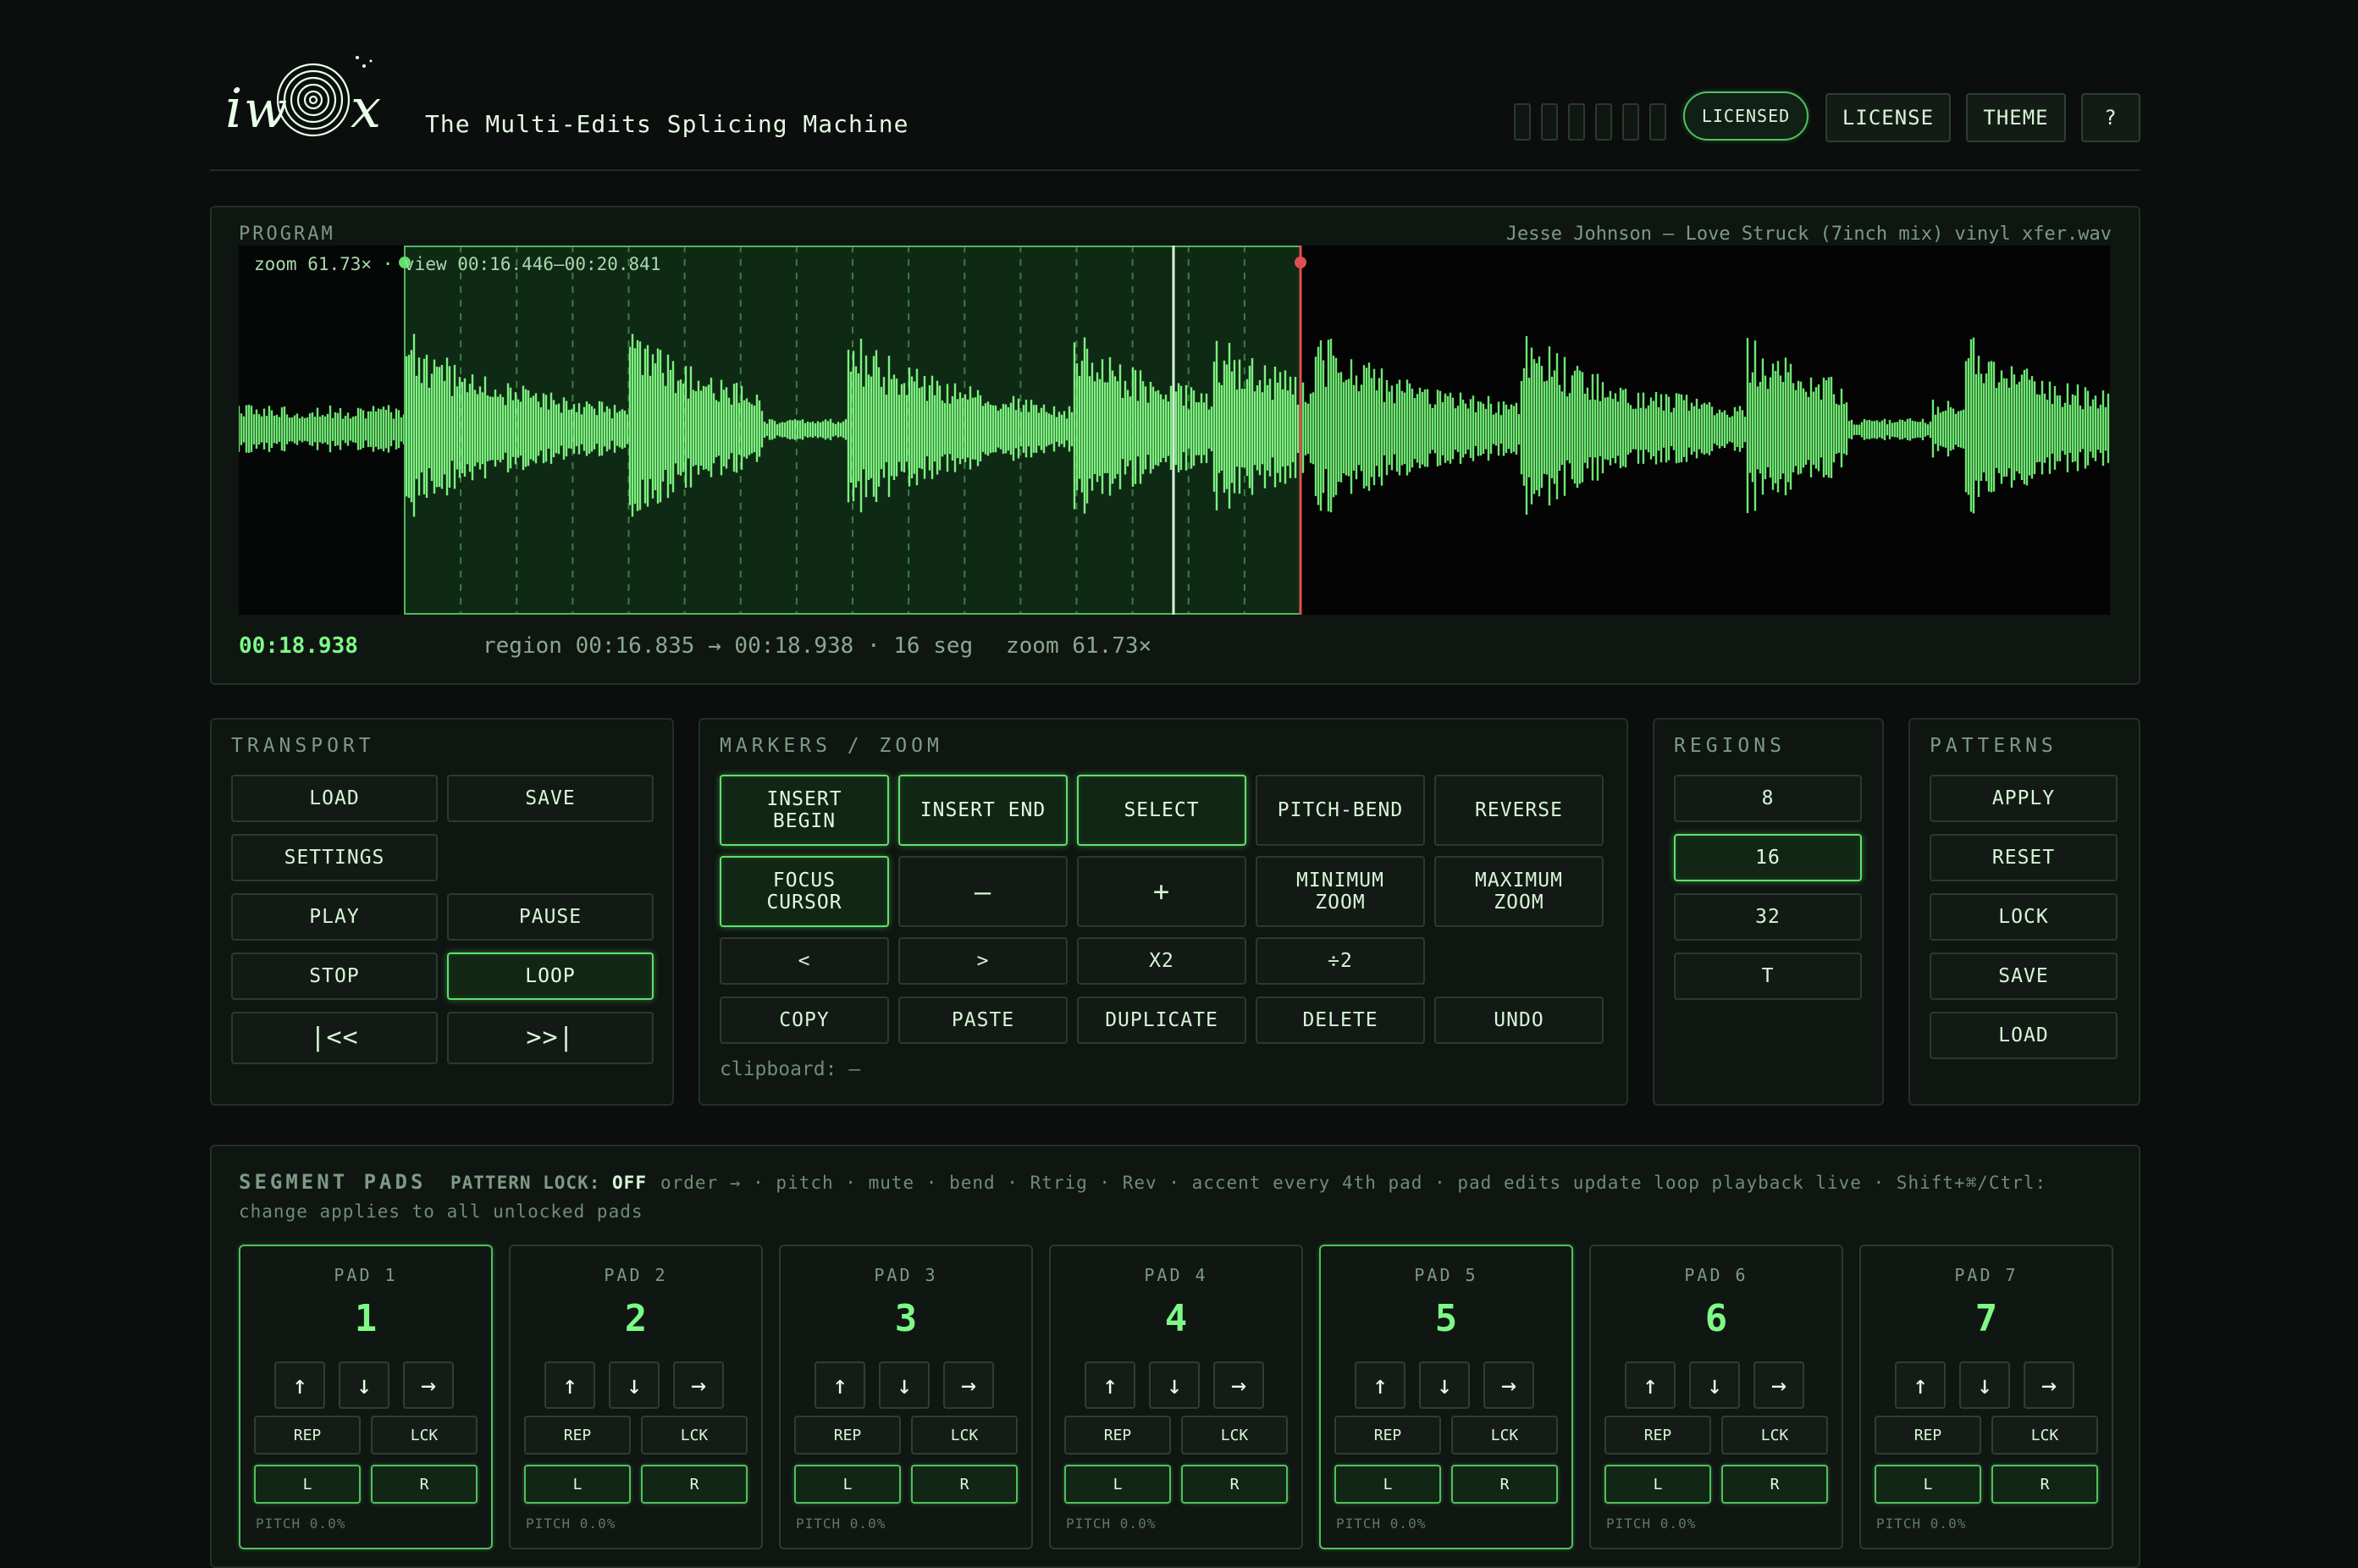 This screenshot has width=2358, height=1568. I want to click on help-button: ?, so click(2110, 117).